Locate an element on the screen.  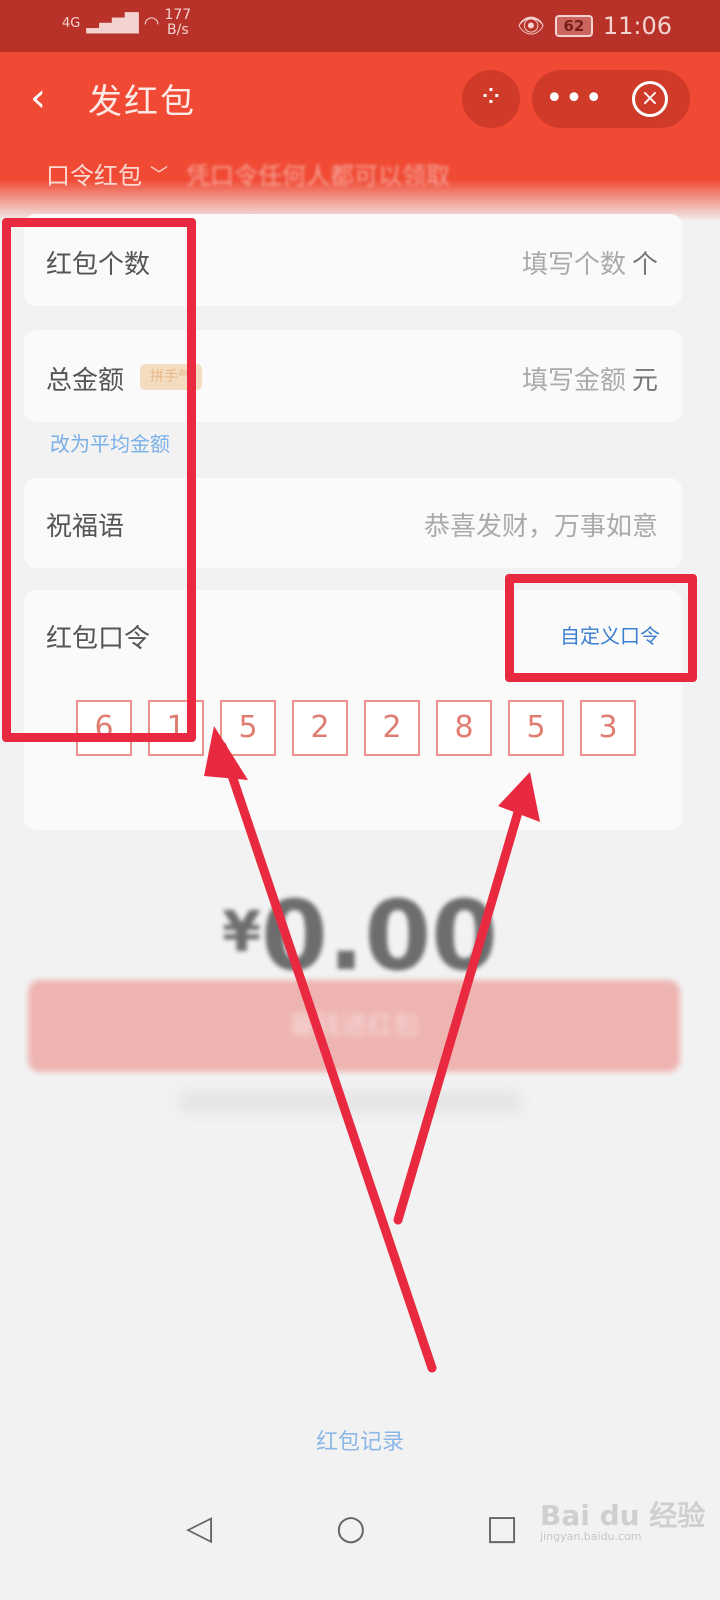
annotation-arrowhead-left is located at coordinates (226, 753).